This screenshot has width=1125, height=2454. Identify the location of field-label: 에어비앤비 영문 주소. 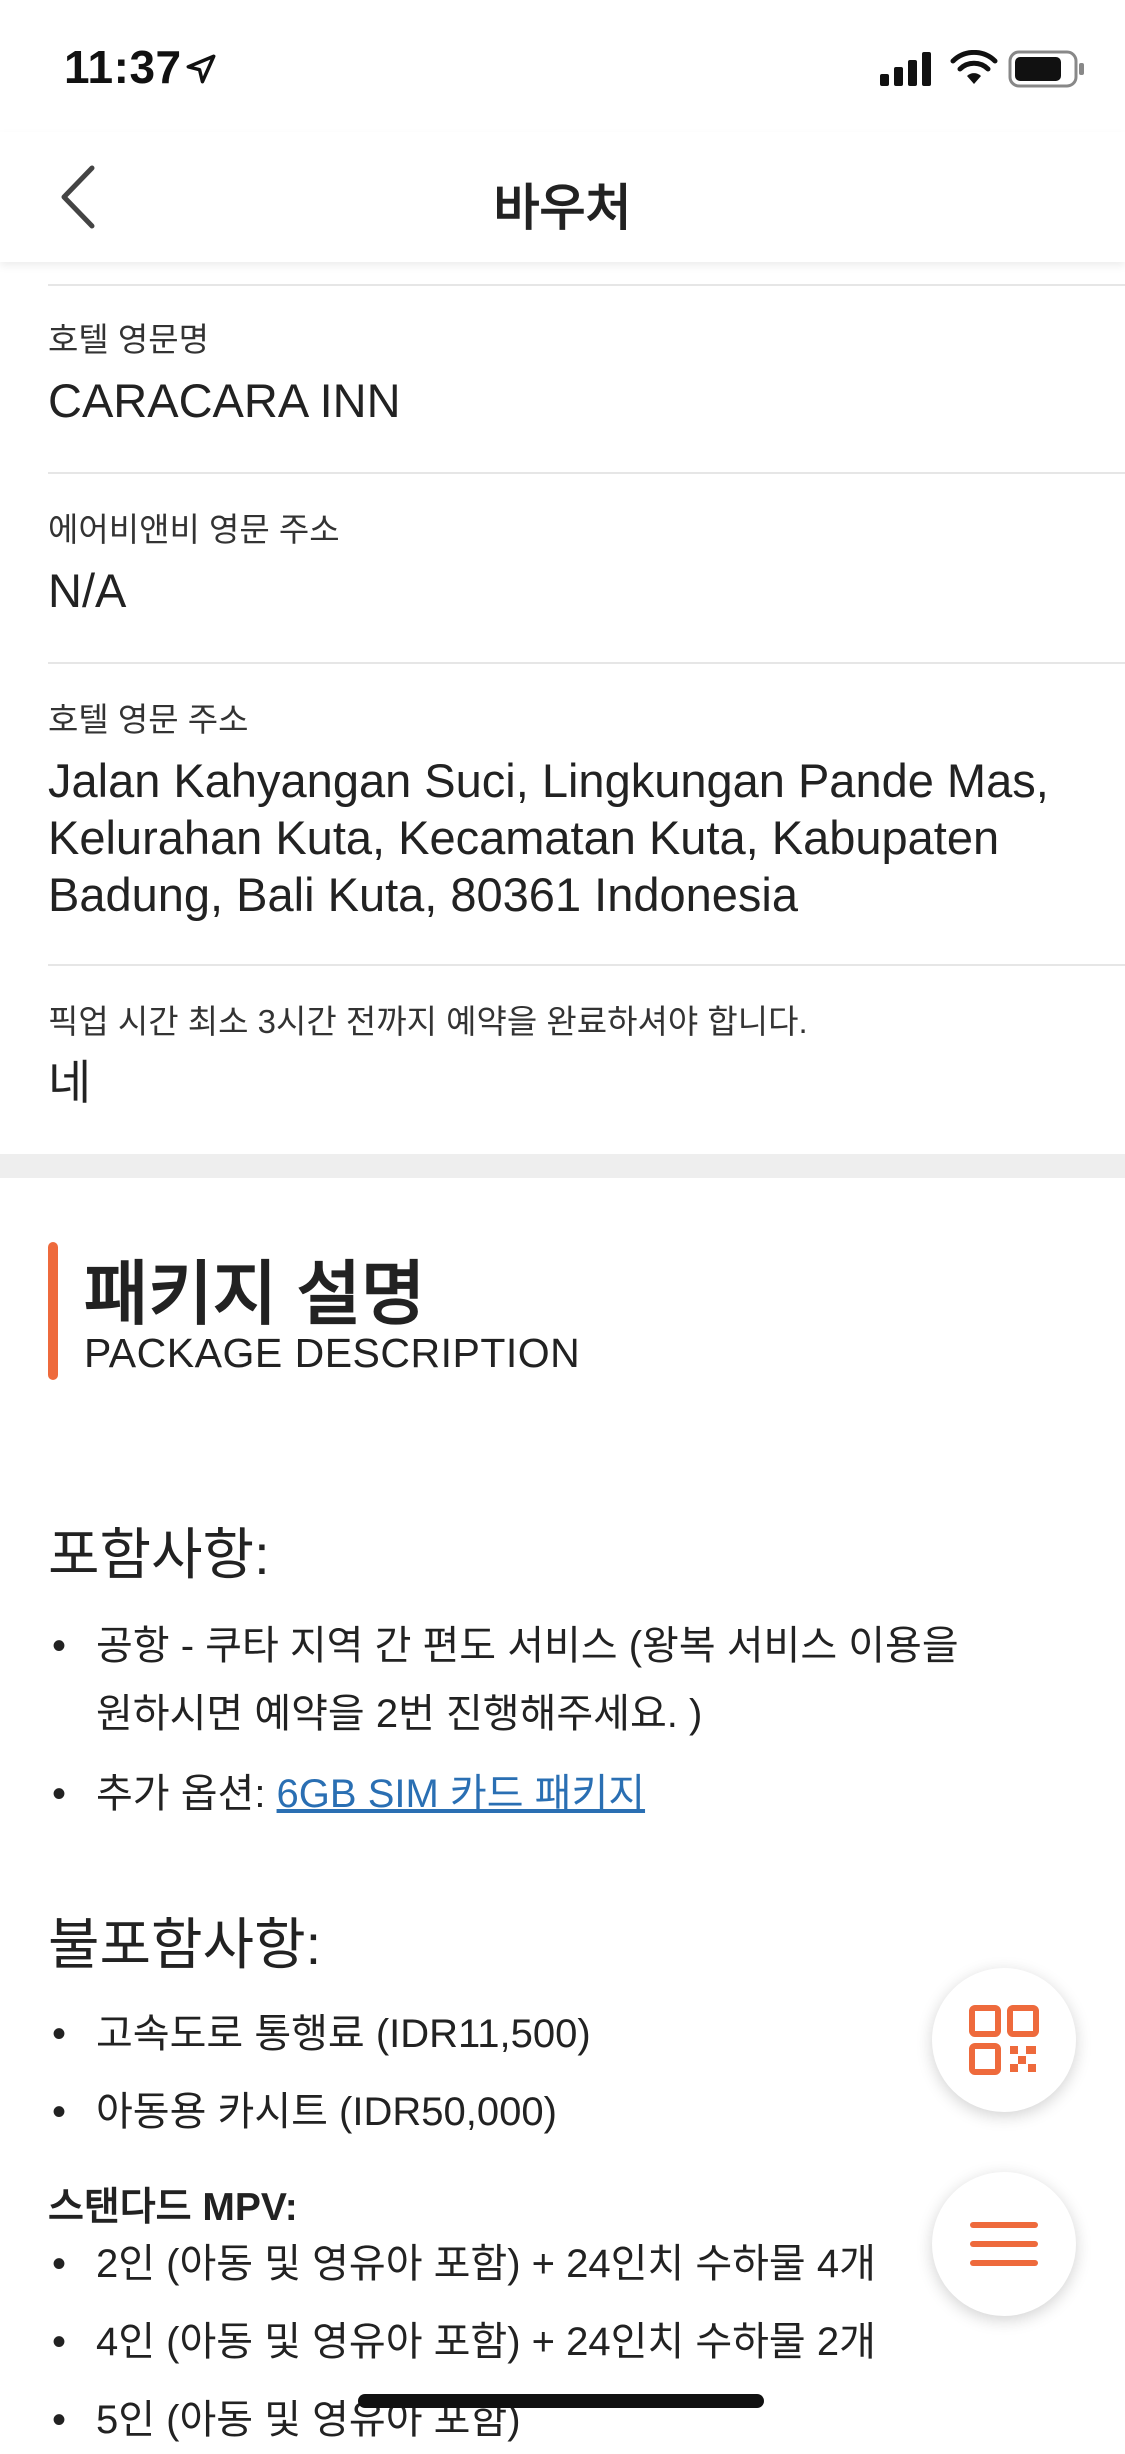
(194, 529).